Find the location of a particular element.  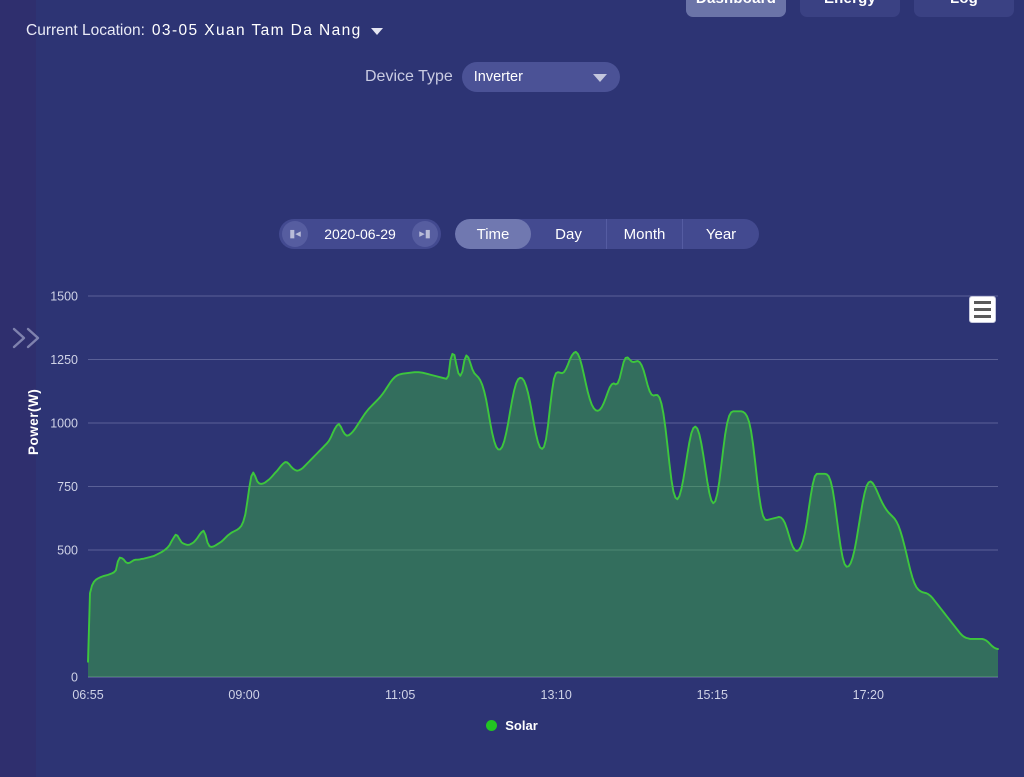

svg-text: 500 is located at coordinates (67, 551).